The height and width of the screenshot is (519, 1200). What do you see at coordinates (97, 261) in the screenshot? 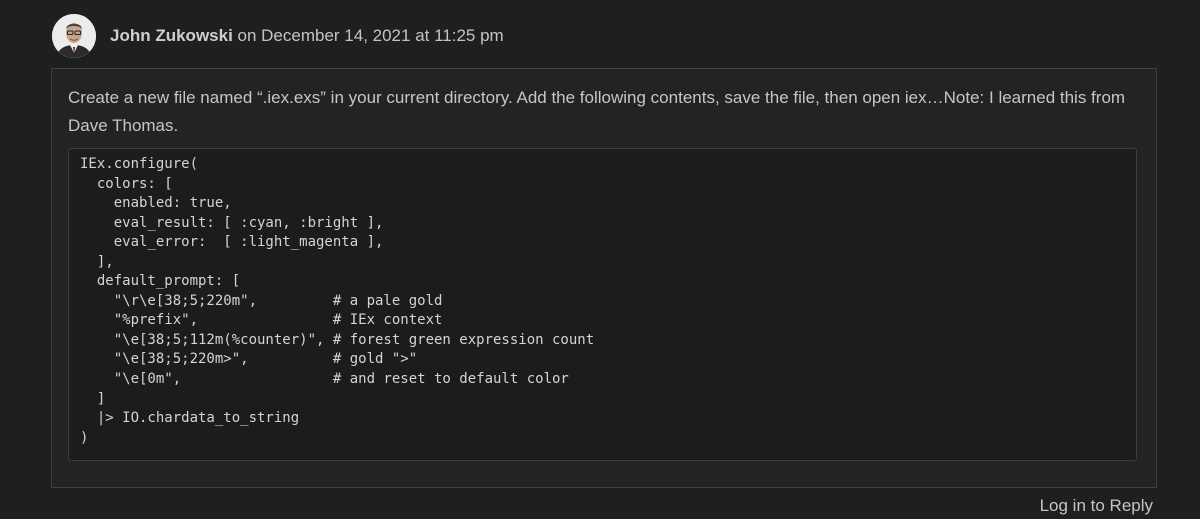
I see `code-line: ],` at bounding box center [97, 261].